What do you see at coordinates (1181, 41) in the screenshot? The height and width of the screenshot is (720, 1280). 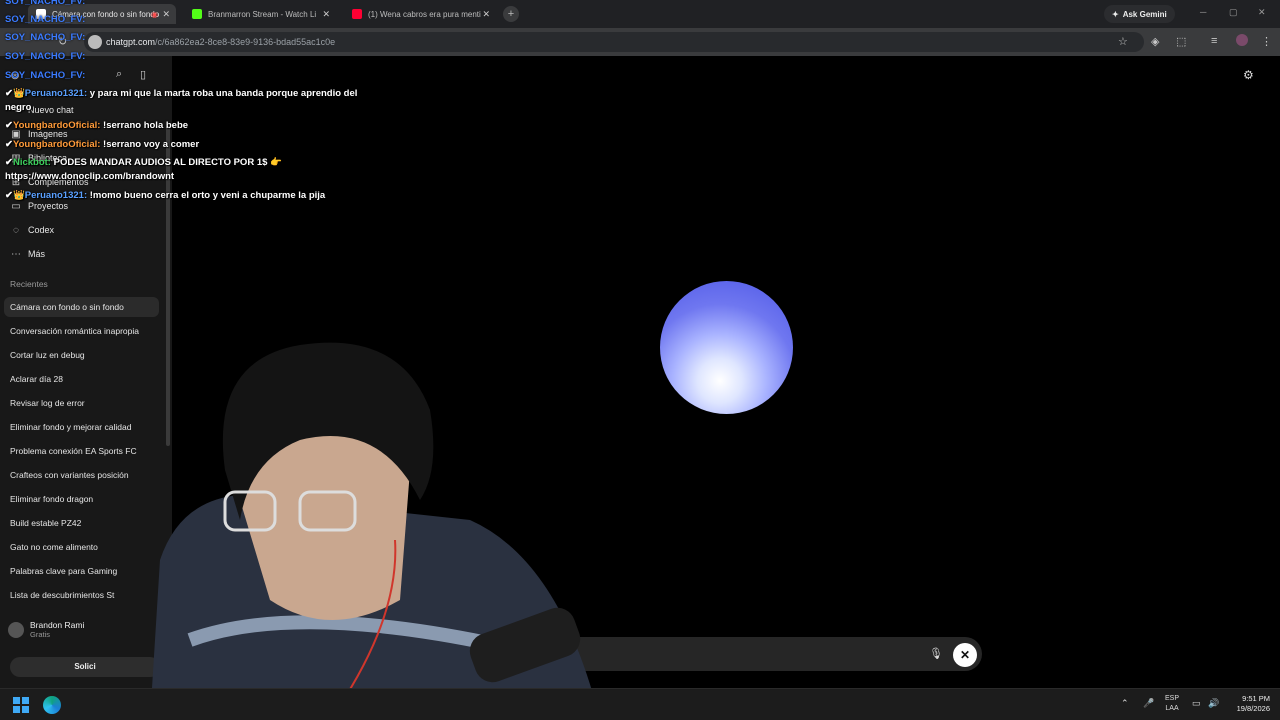 I see `puzzle-icon: ⬚` at bounding box center [1181, 41].